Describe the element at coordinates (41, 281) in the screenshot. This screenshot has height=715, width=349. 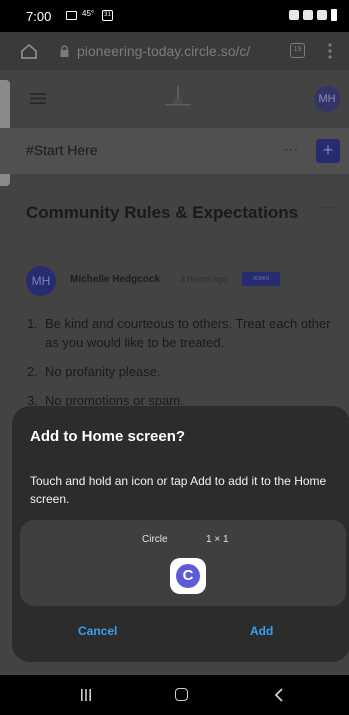
I see `author-avatar: MH` at that location.